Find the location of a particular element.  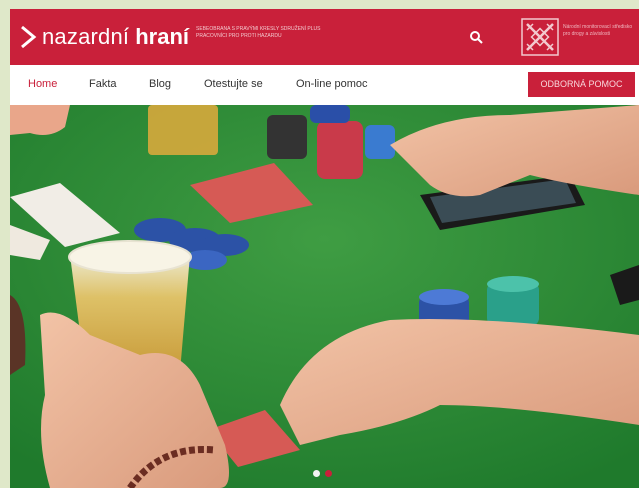

odborna-pomoc-button: Odborná pomoc is located at coordinates (581, 84).